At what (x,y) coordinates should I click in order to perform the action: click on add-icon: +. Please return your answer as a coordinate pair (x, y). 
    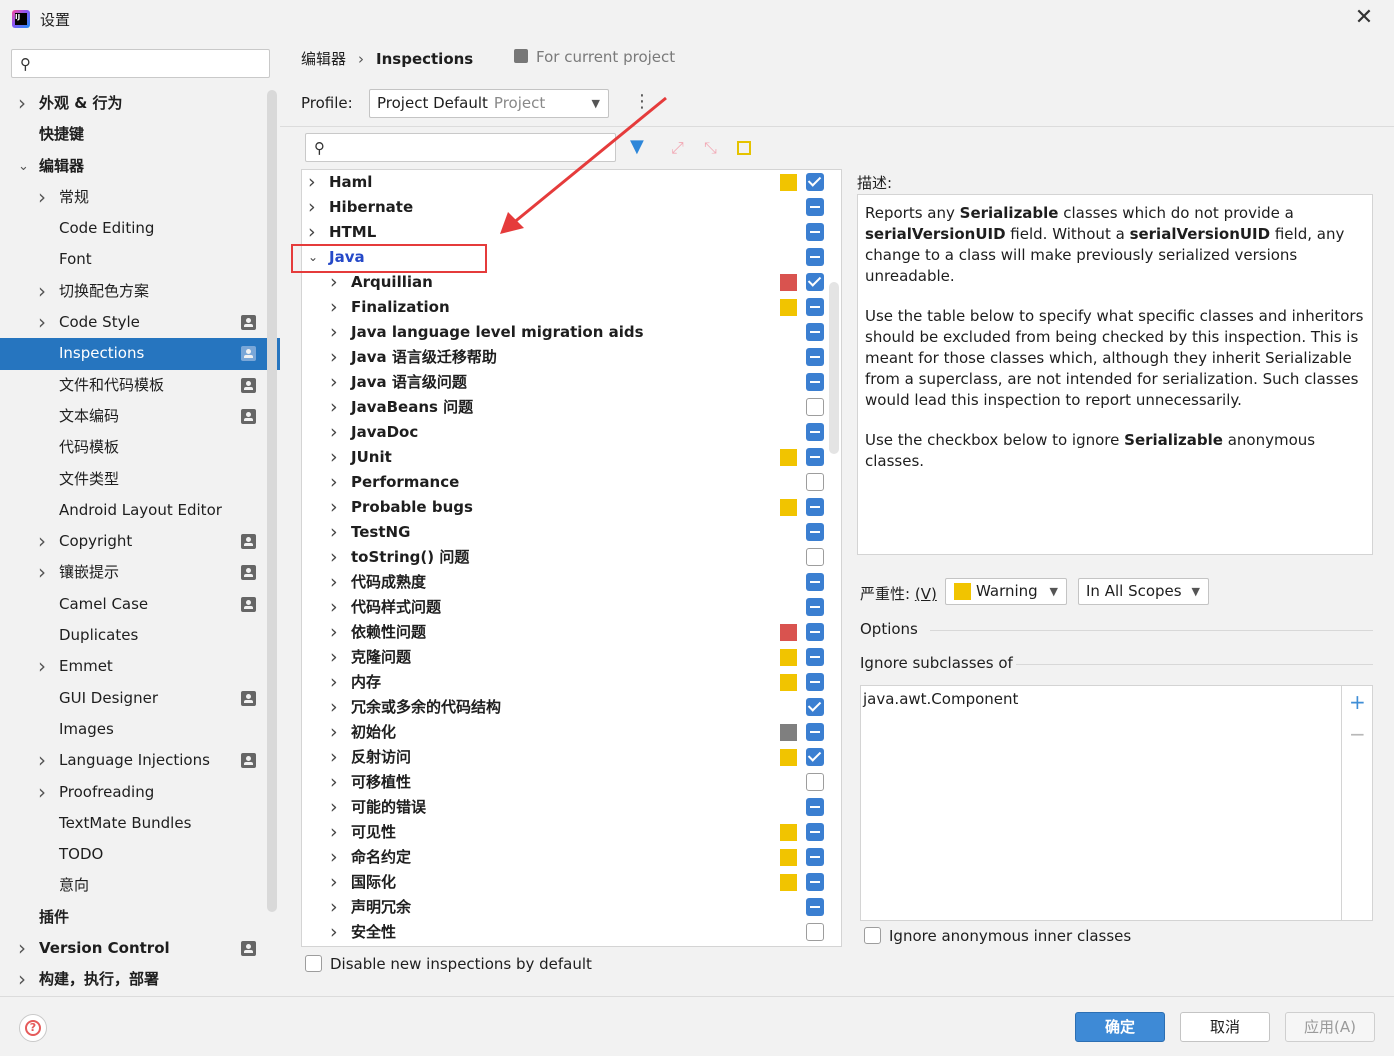
    Looking at the image, I should click on (1357, 702).